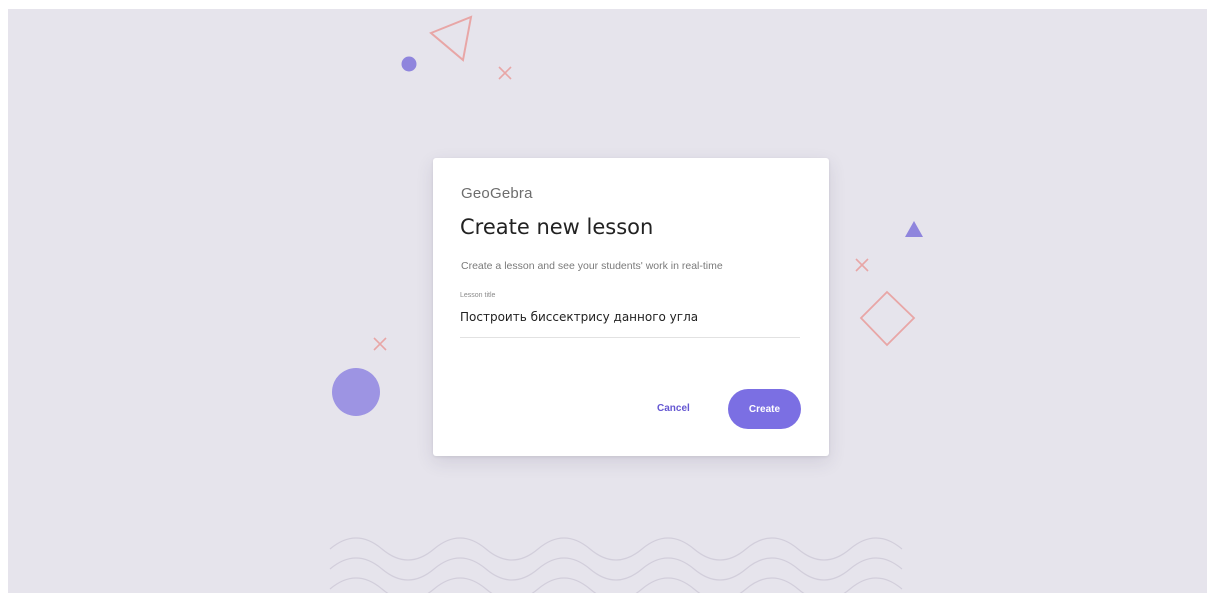 Image resolution: width=1208 pixels, height=593 pixels. What do you see at coordinates (478, 295) in the screenshot?
I see `lesson-title-label: Lesson title` at bounding box center [478, 295].